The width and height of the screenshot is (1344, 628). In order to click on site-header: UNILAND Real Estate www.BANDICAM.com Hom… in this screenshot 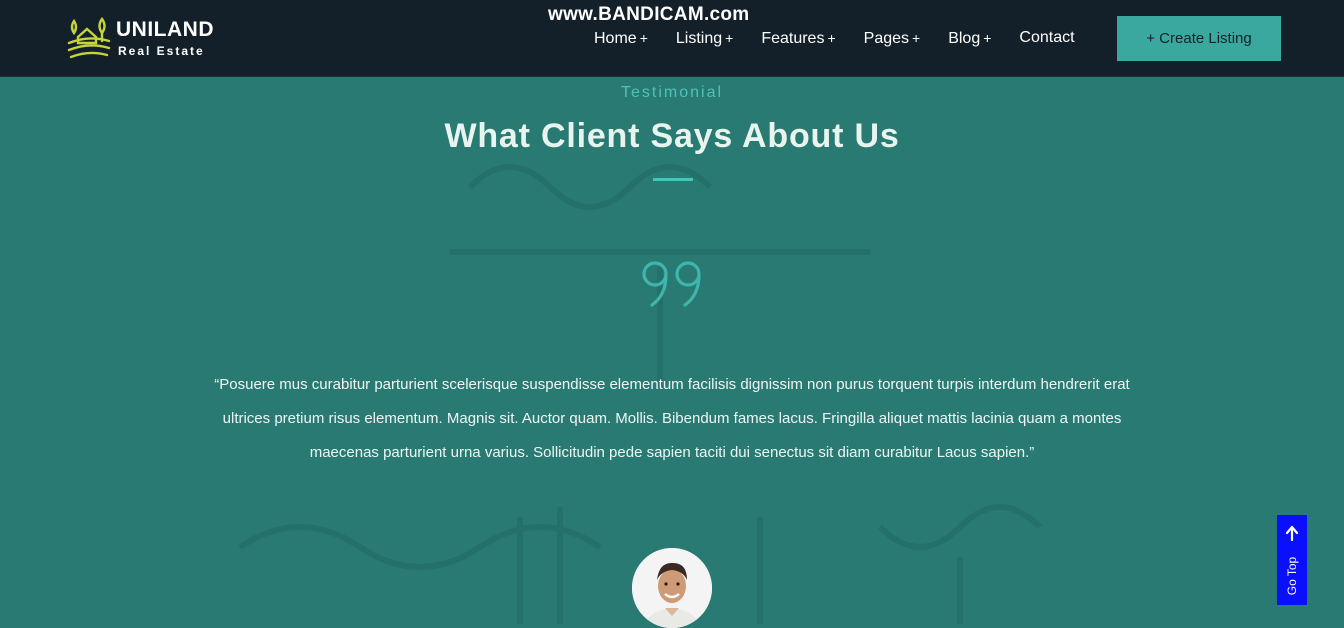, I will do `click(672, 38)`.